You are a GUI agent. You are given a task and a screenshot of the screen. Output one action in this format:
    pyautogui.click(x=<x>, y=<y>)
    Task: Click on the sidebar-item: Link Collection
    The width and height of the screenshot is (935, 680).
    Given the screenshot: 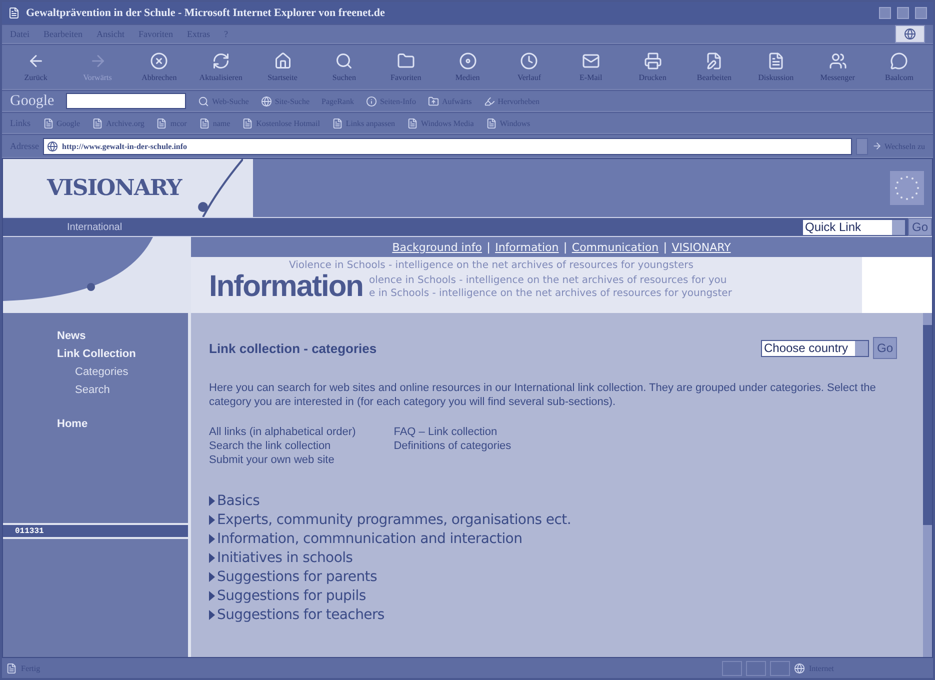 What is the action you would take?
    pyautogui.click(x=95, y=354)
    